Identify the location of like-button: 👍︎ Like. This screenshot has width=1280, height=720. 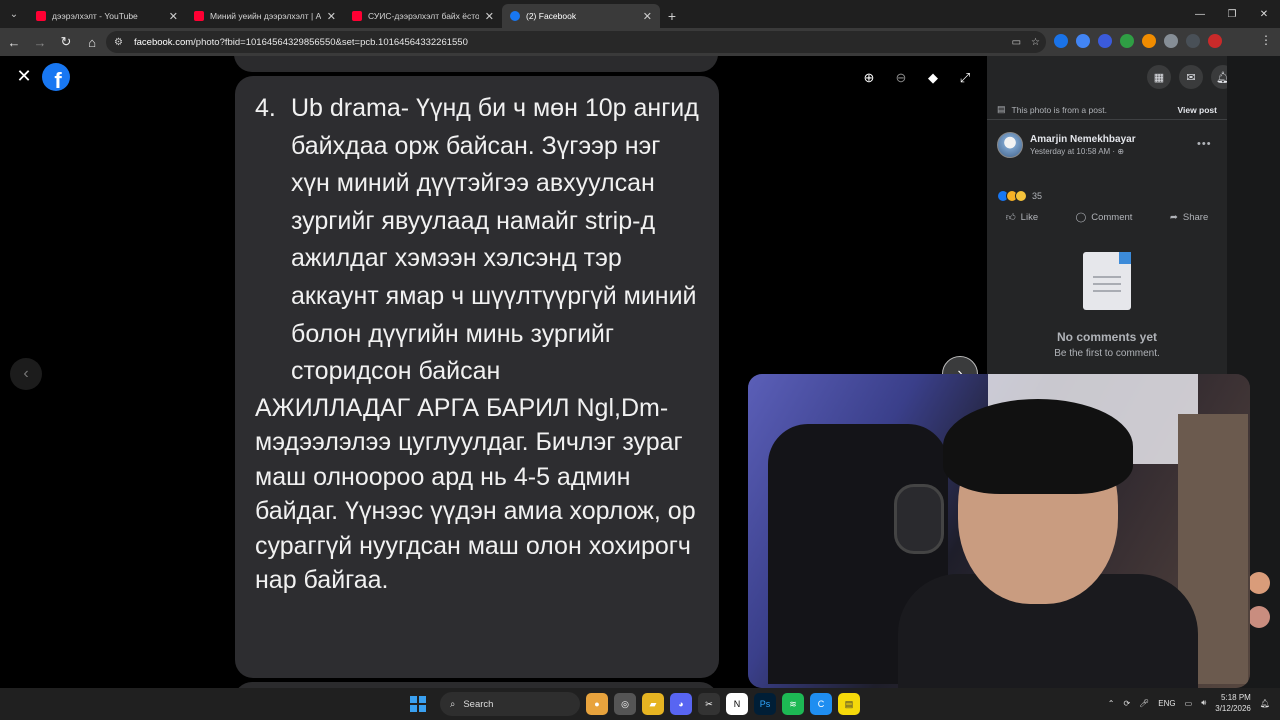
(1022, 217).